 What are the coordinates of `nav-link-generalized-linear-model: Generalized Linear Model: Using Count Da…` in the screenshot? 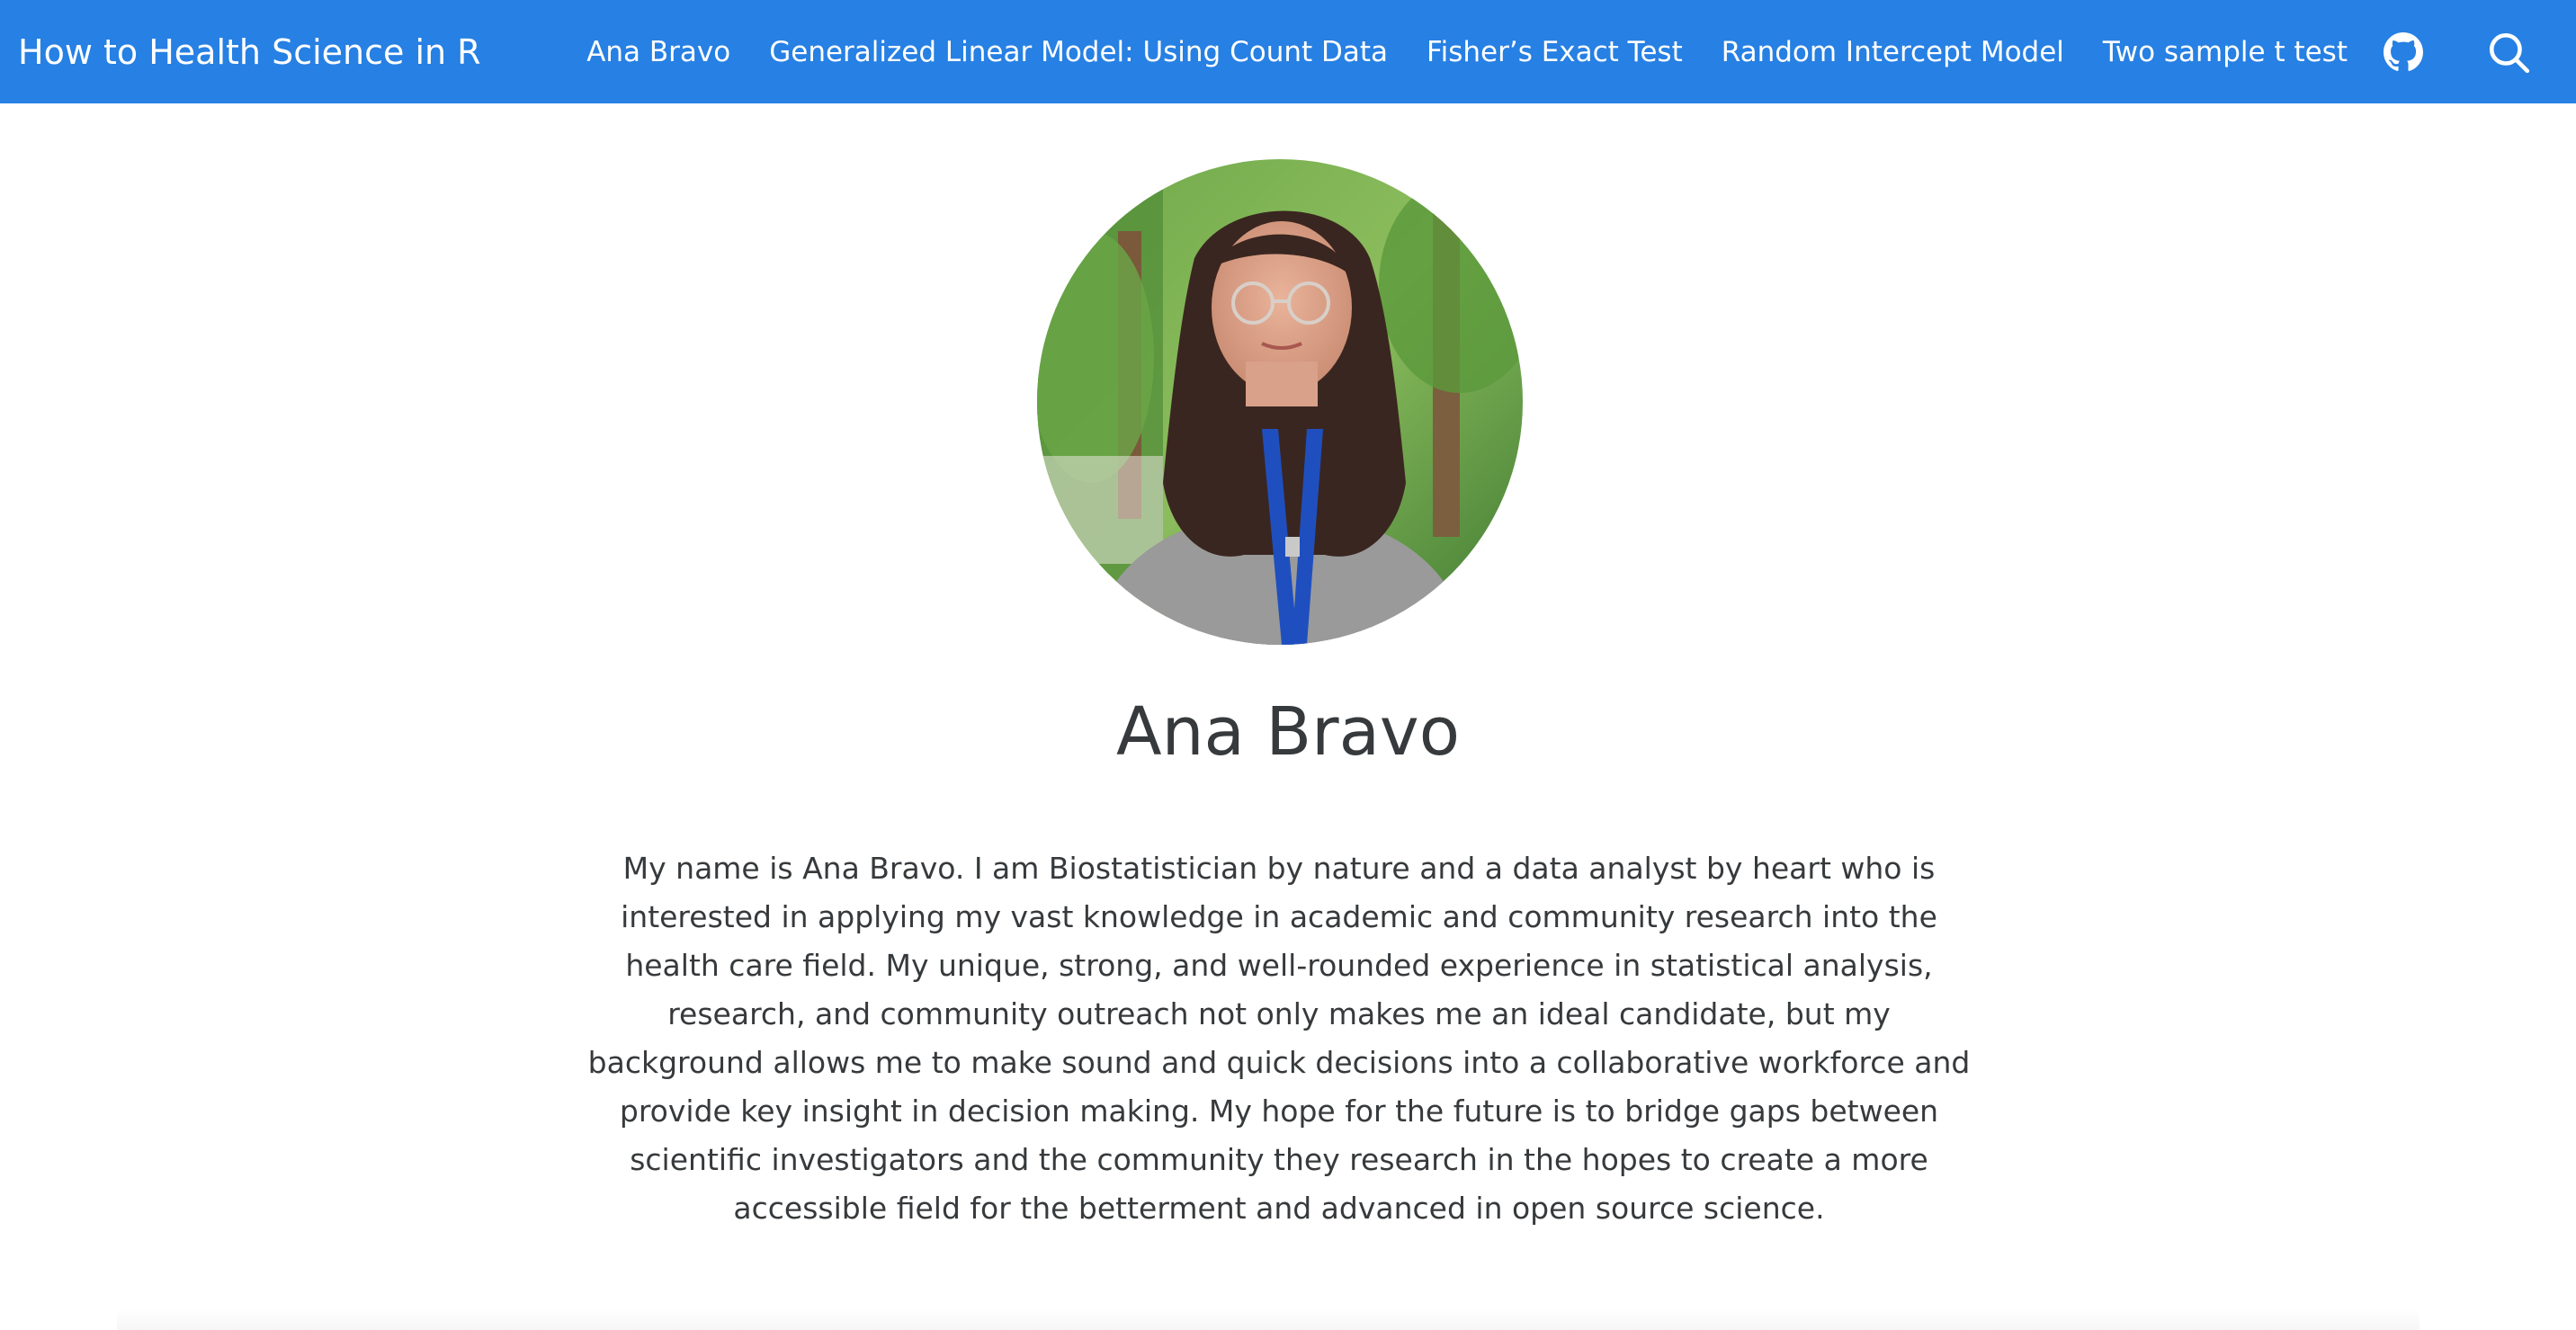 It's located at (1078, 52).